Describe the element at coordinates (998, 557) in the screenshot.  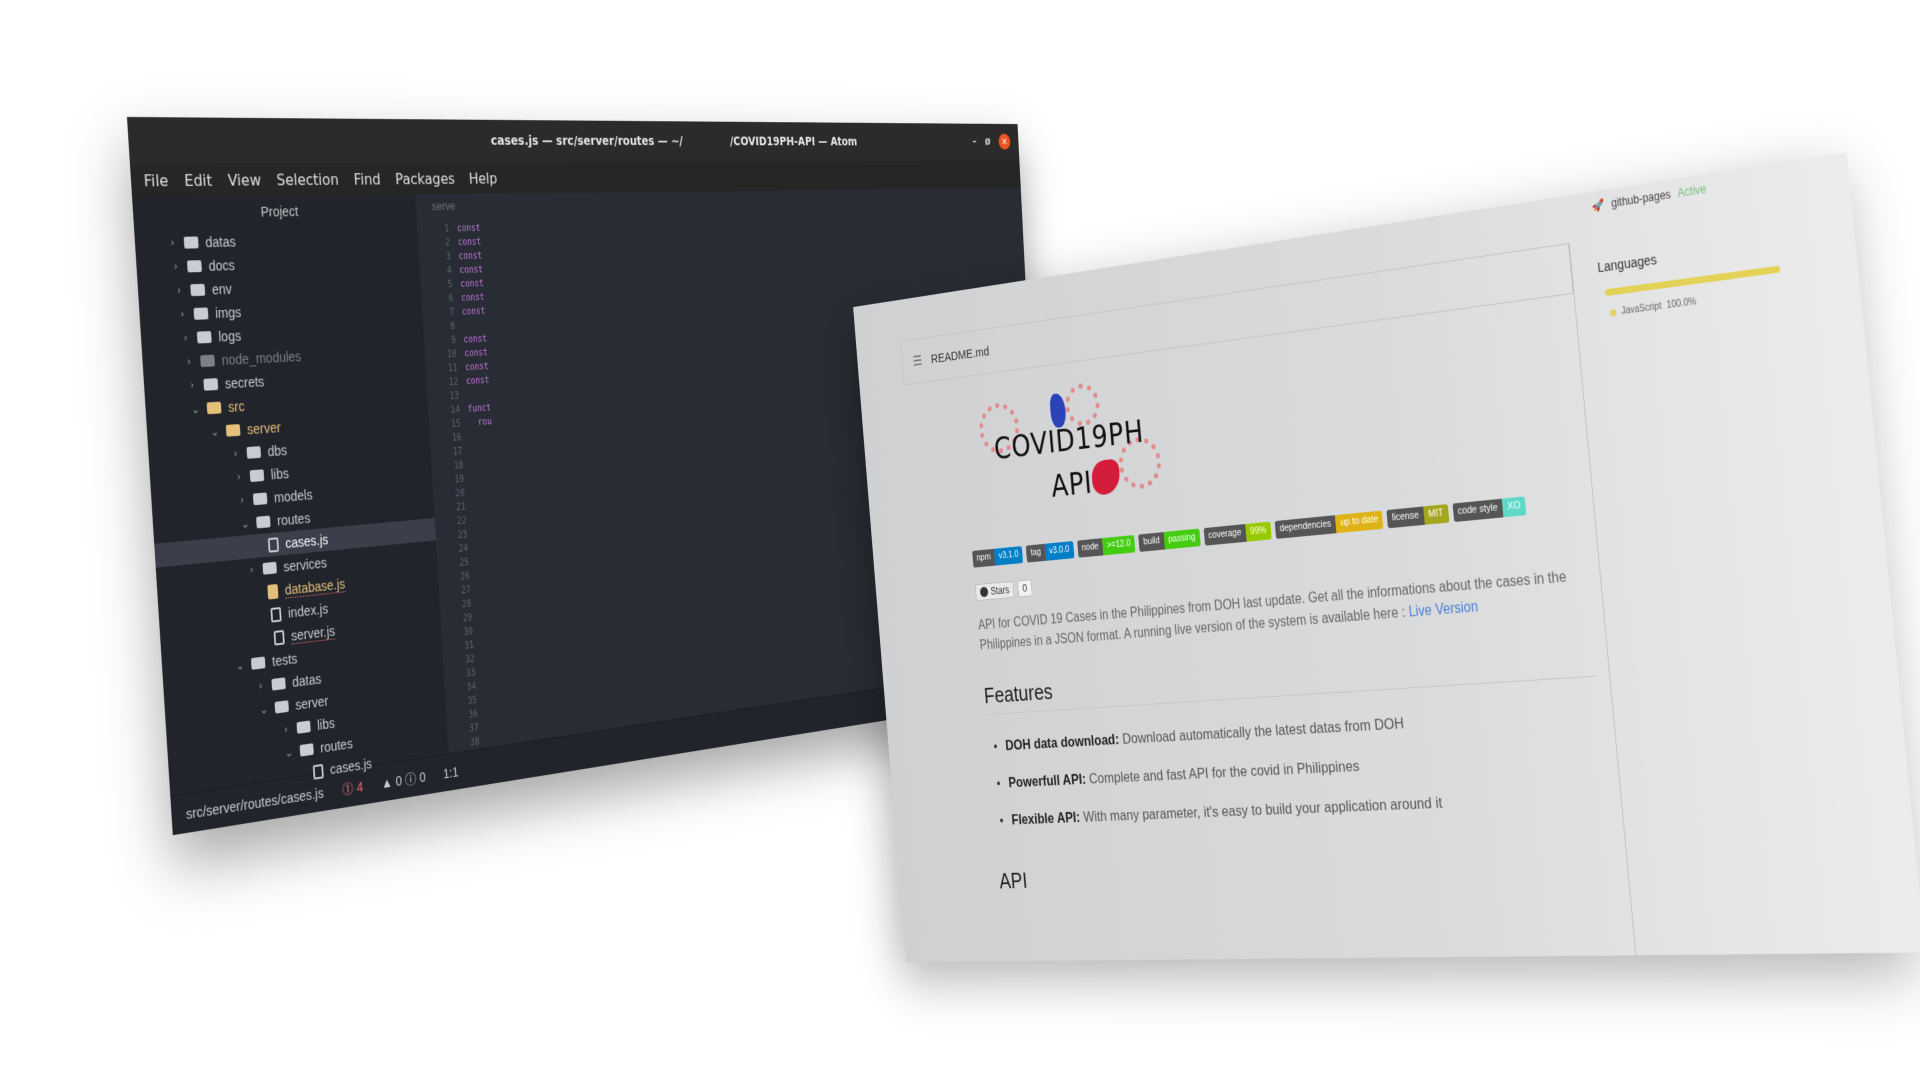
I see `badge-npm: npm v3.1.0` at that location.